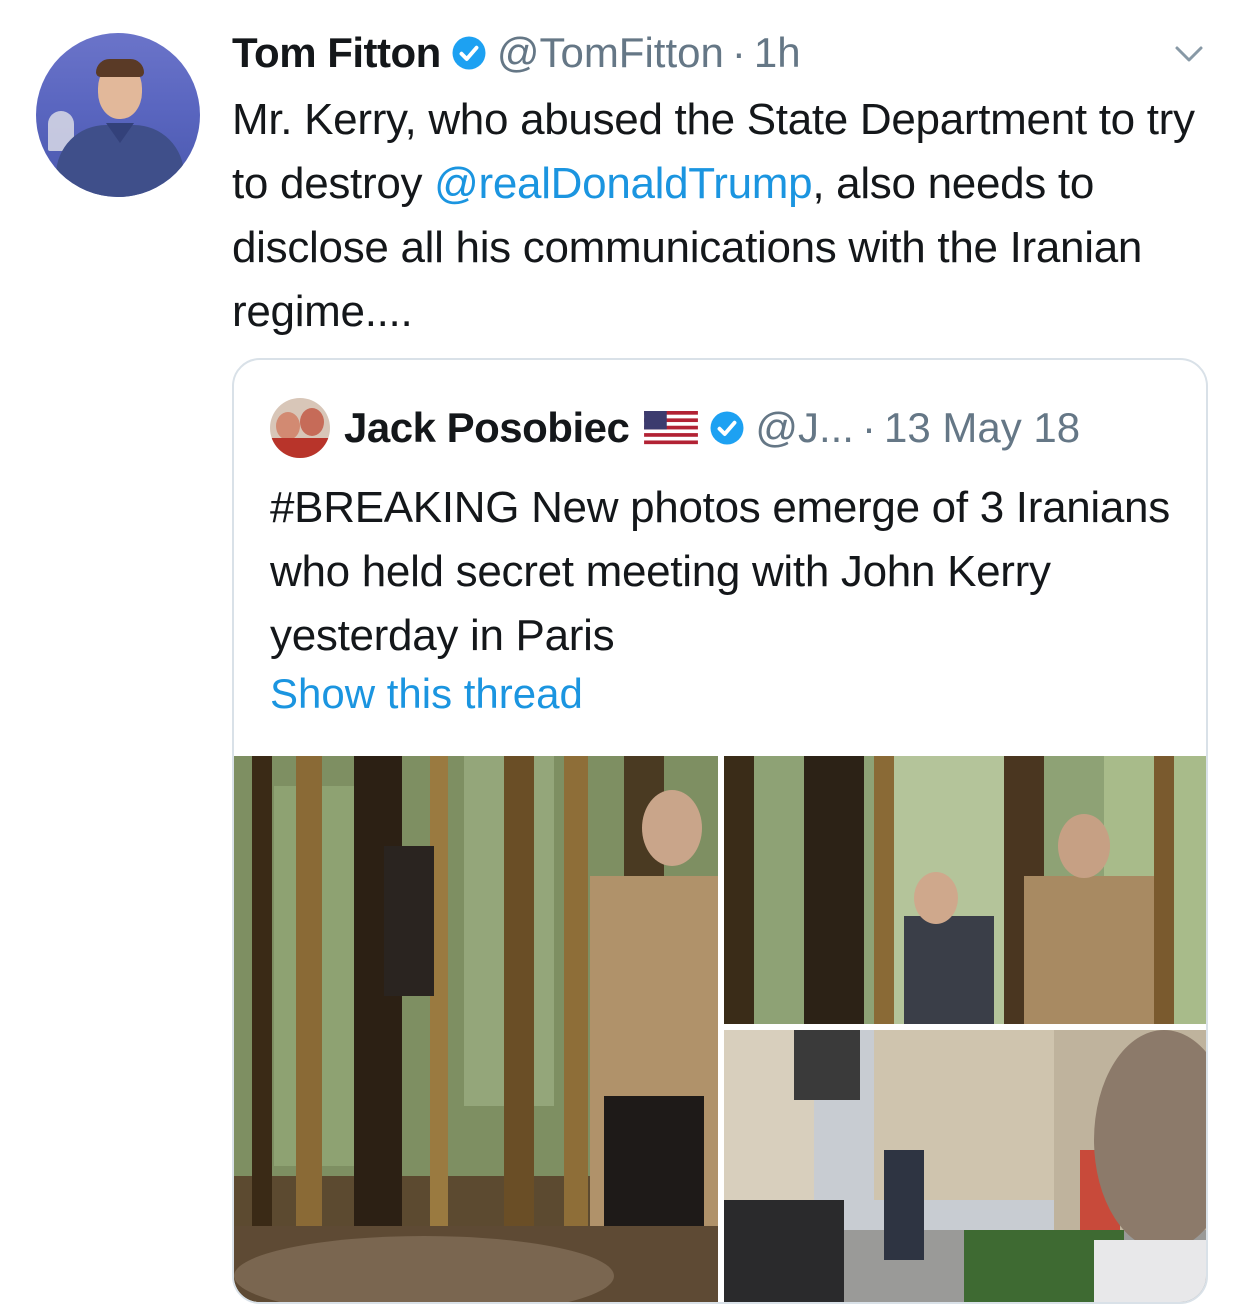 The height and width of the screenshot is (1304, 1242). What do you see at coordinates (982, 428) in the screenshot?
I see `quoted-tweet-date: 13 May 18` at bounding box center [982, 428].